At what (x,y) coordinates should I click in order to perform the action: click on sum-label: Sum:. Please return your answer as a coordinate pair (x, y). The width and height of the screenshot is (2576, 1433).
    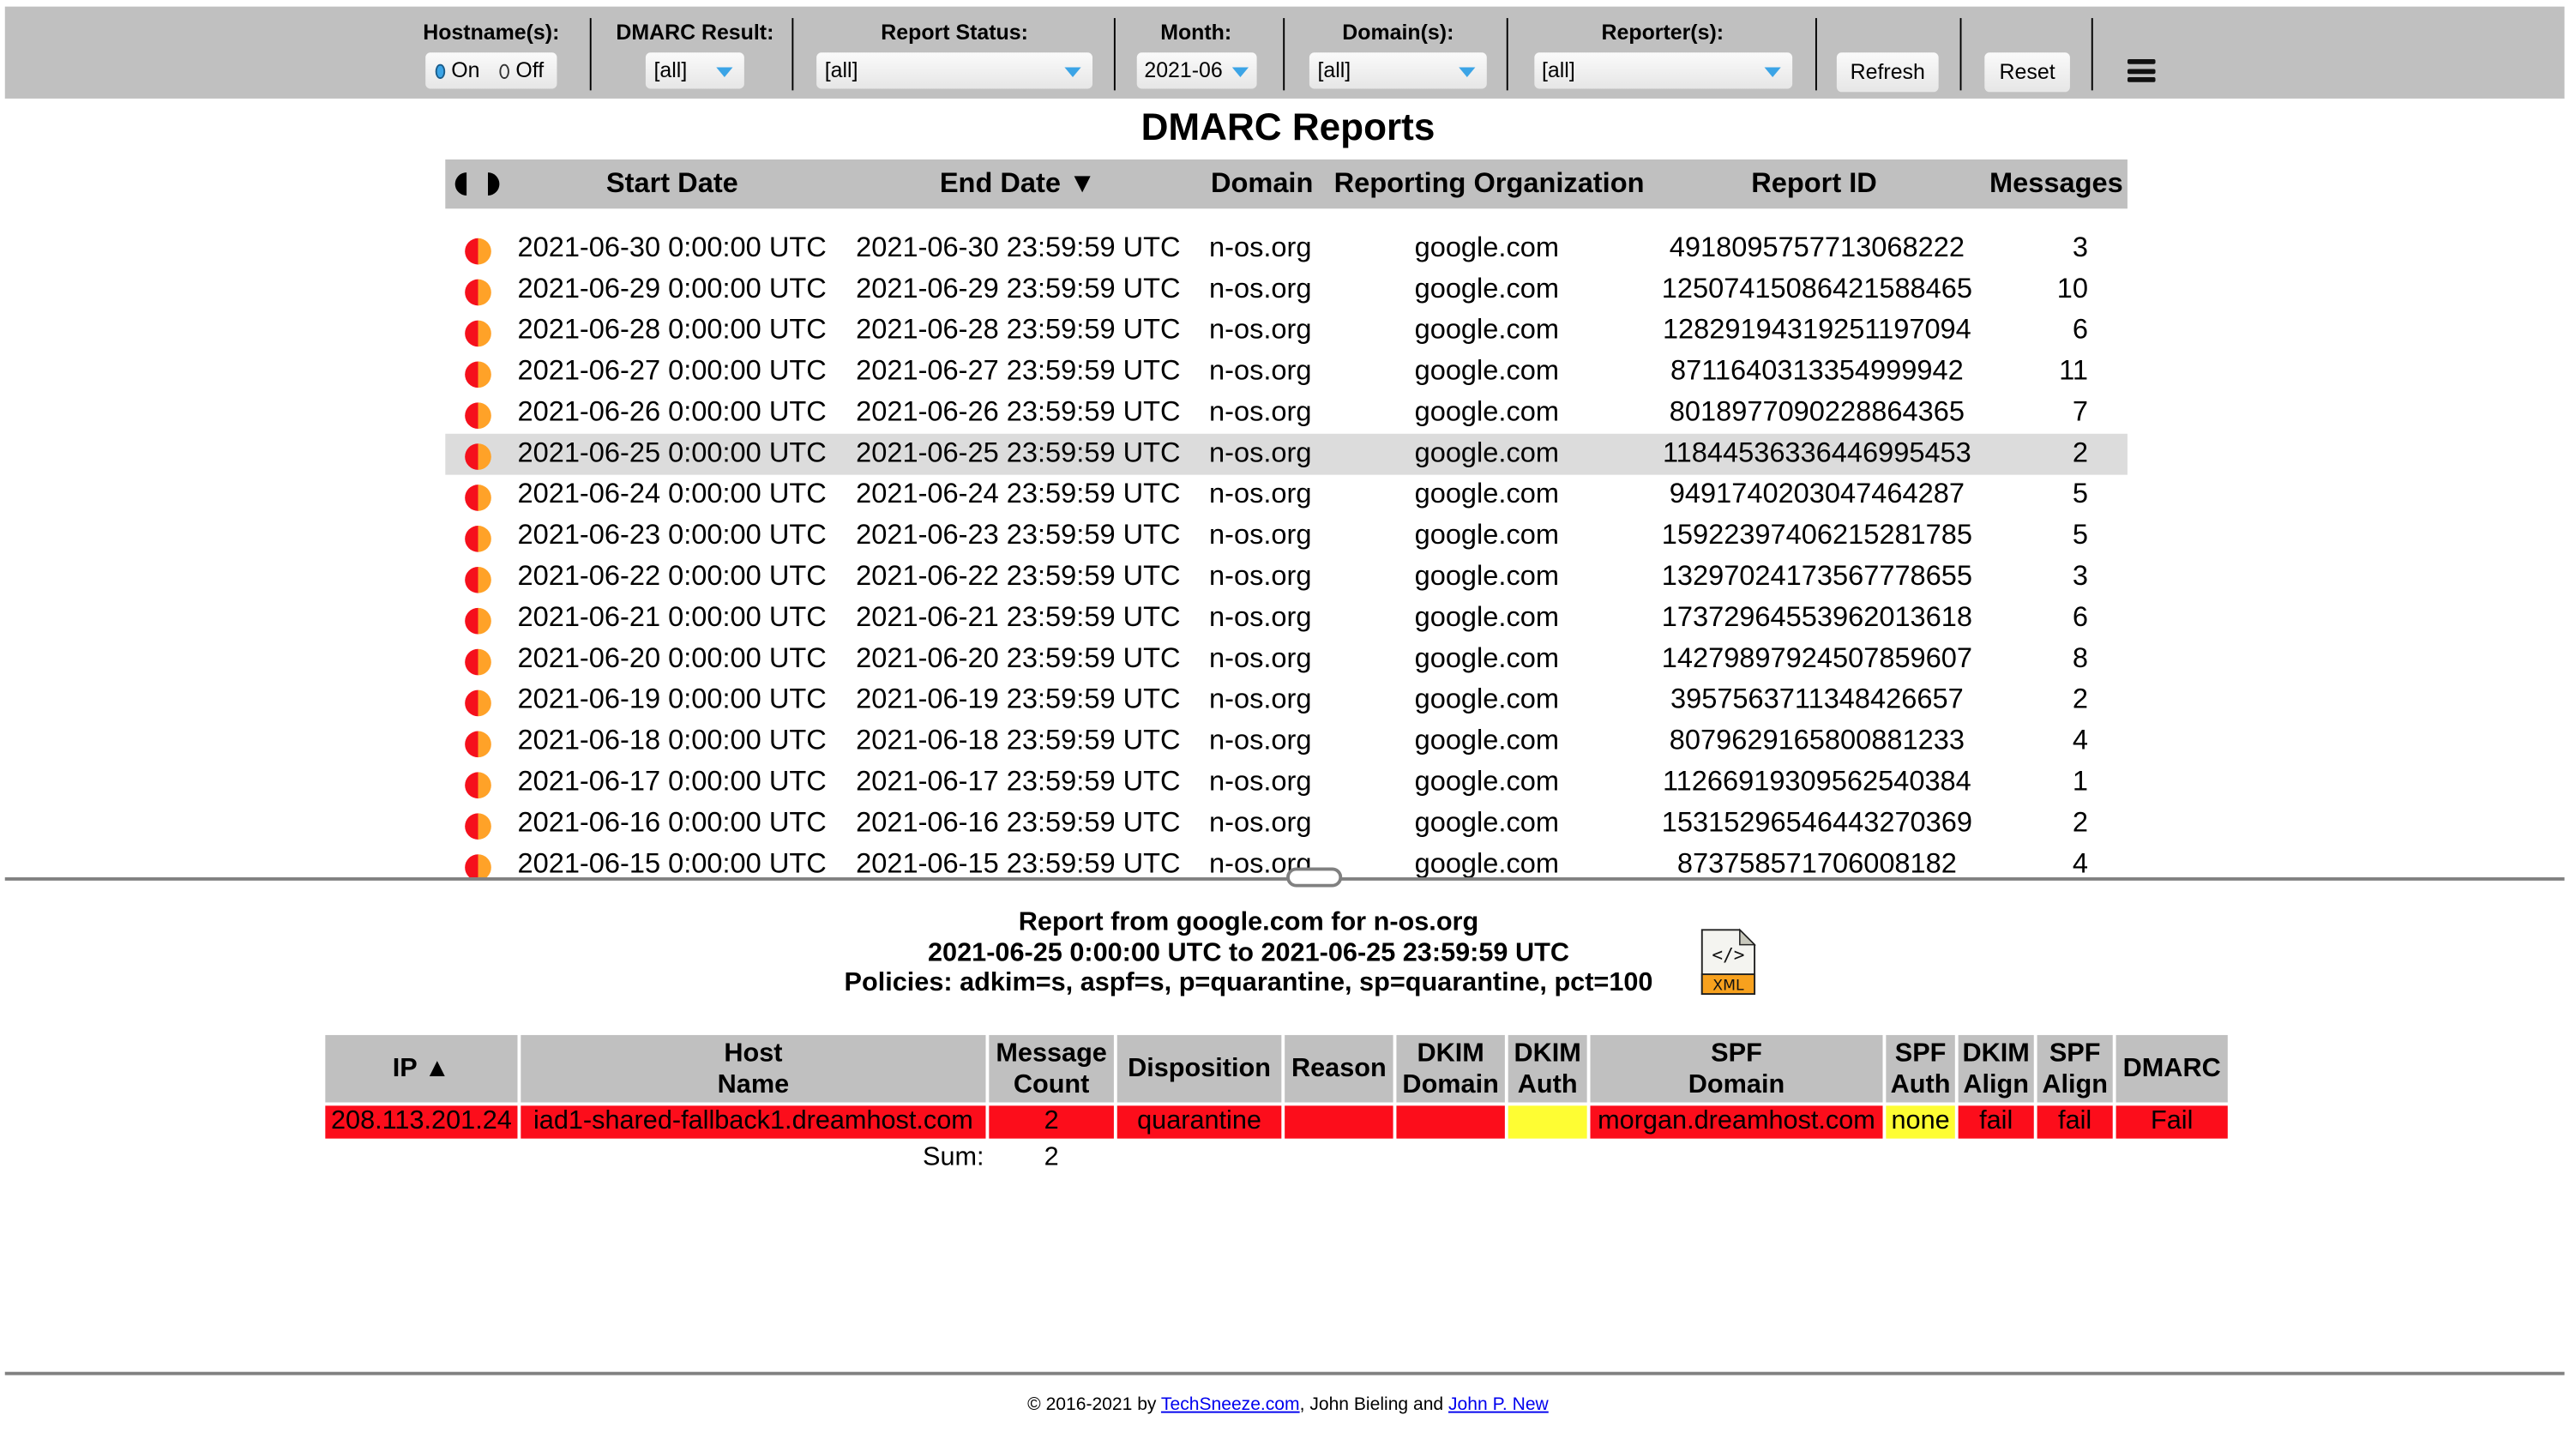
    Looking at the image, I should click on (954, 1157).